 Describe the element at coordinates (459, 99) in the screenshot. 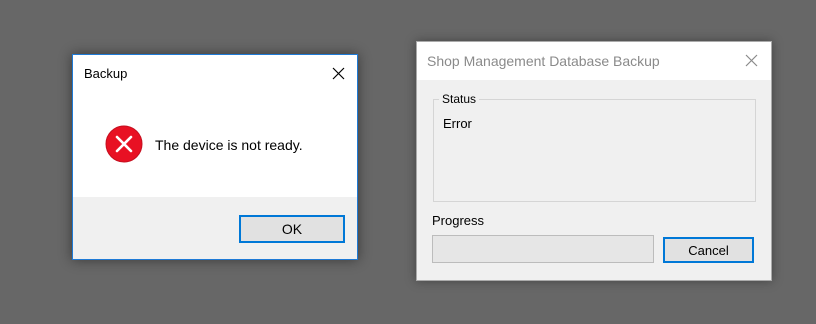

I see `status-group-label: Status` at that location.